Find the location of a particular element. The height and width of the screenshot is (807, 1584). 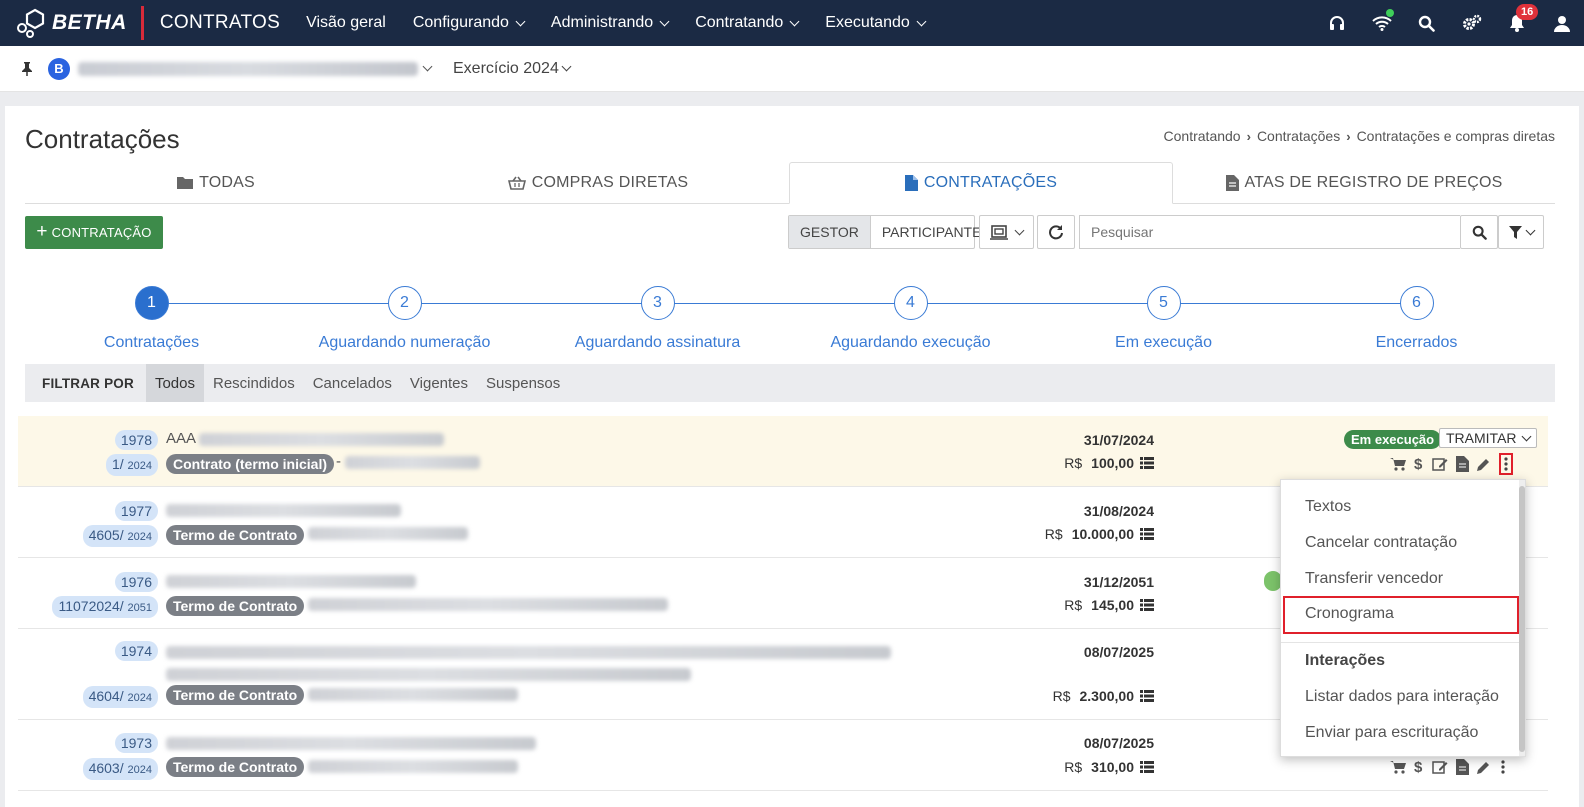

breadcrumb-item: Contratando is located at coordinates (1202, 136).